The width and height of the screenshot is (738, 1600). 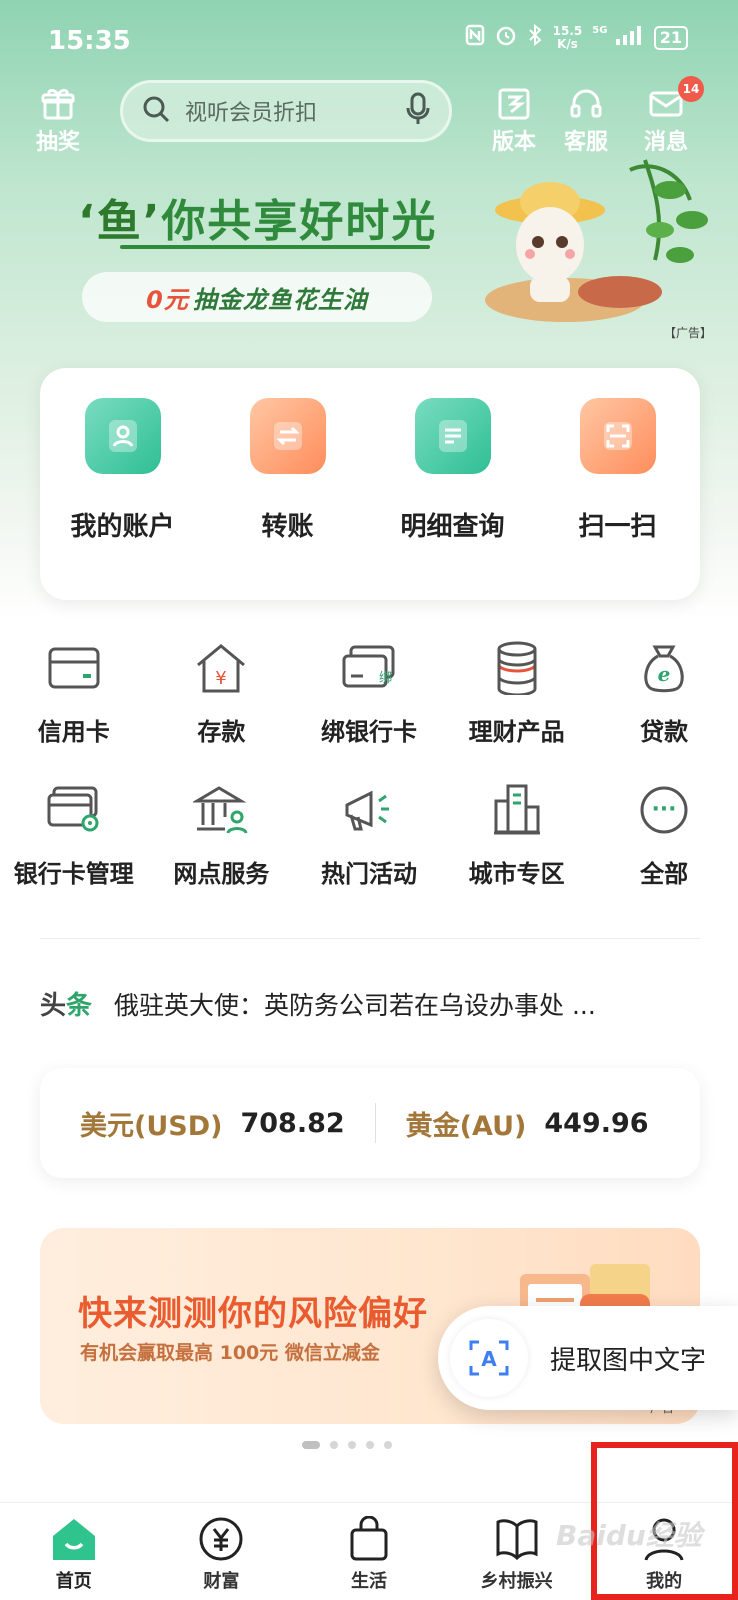 What do you see at coordinates (385, 678) in the screenshot?
I see `bind-symbol: 绑` at bounding box center [385, 678].